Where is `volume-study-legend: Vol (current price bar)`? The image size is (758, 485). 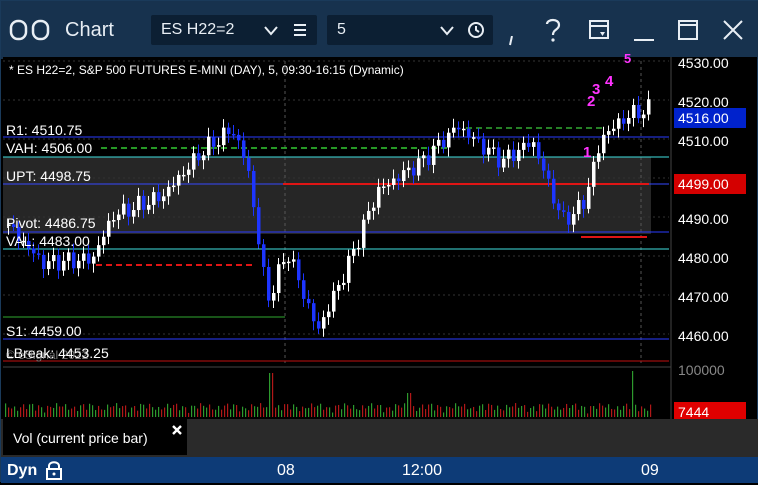
volume-study-legend: Vol (current price bar) is located at coordinates (95, 437).